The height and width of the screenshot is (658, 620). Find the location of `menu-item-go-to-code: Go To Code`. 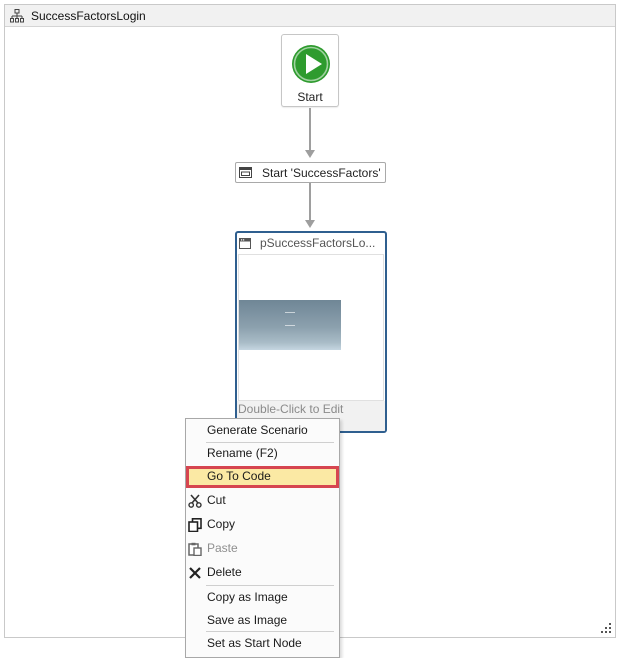

menu-item-go-to-code: Go To Code is located at coordinates (262, 477).